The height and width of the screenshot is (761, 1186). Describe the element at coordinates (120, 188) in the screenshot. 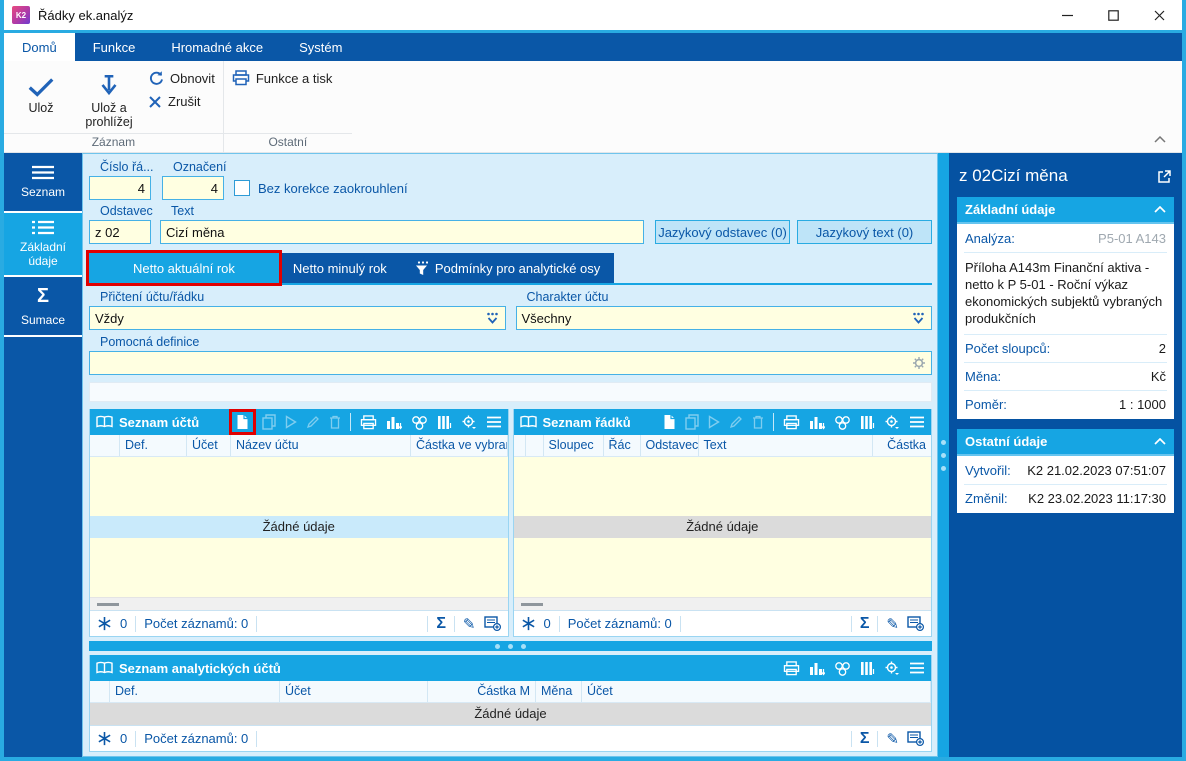

I see `cislo-radku-field: 4` at that location.